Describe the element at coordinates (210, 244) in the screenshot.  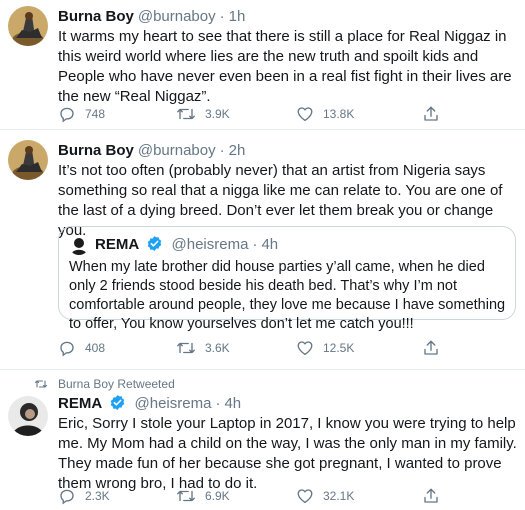
I see `quoted-user-handle: @heisrema` at that location.